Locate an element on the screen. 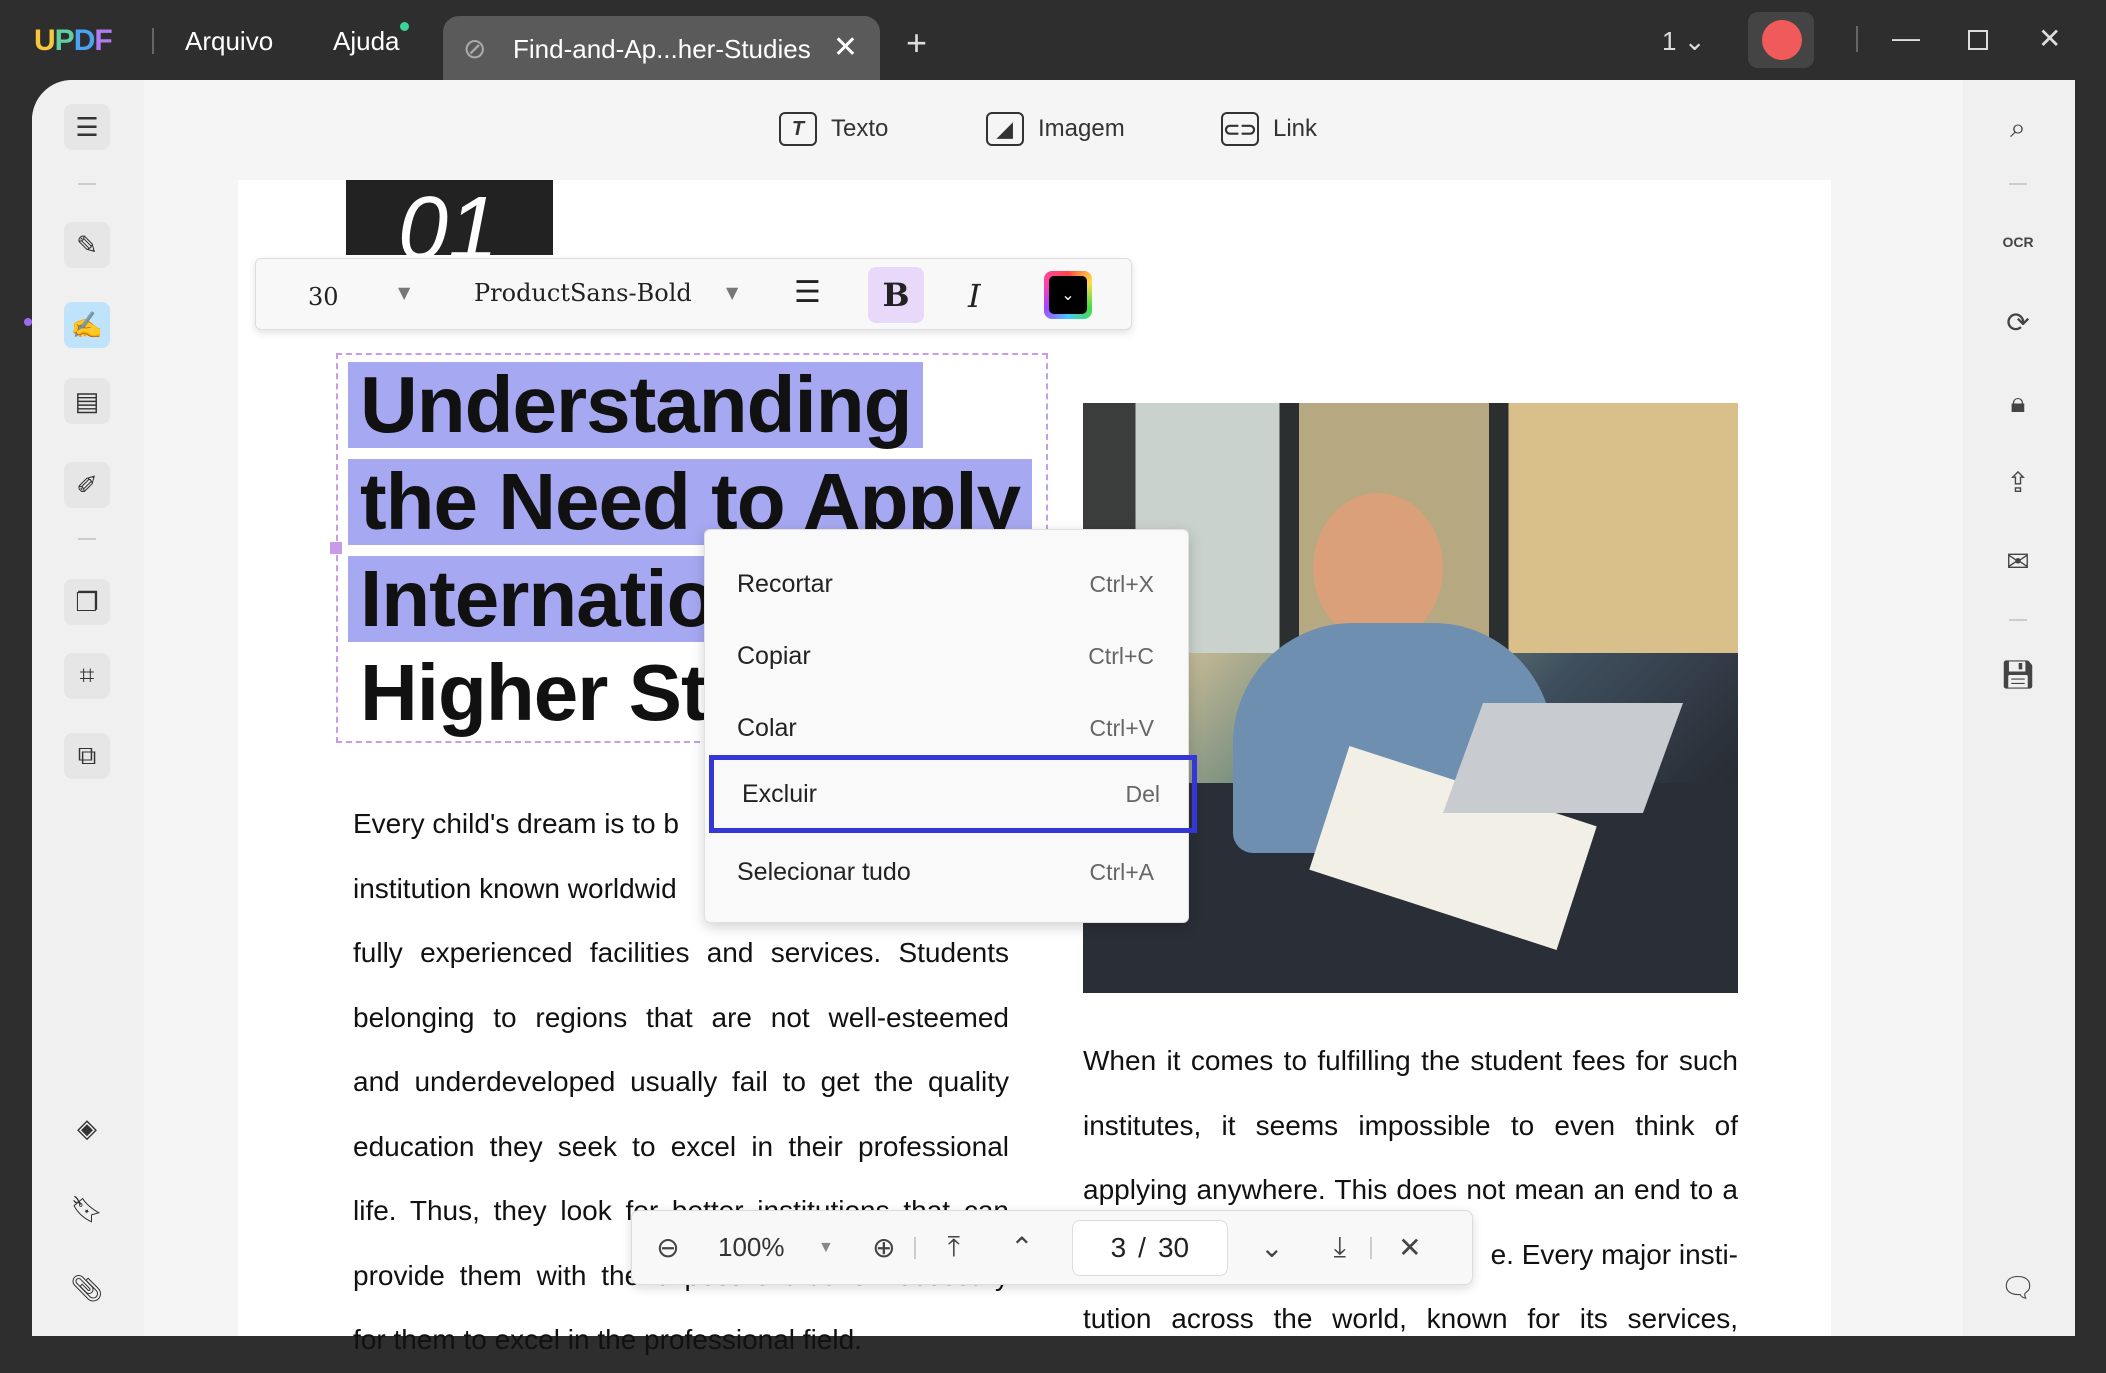  zoom-in-icon: ⊕ is located at coordinates (884, 1248).